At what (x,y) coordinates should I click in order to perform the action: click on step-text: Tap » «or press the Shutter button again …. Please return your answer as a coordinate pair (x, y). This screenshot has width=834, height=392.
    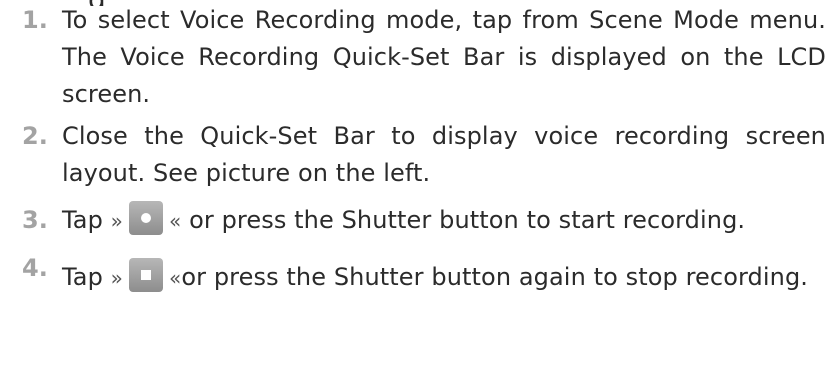
    Looking at the image, I should click on (444, 277).